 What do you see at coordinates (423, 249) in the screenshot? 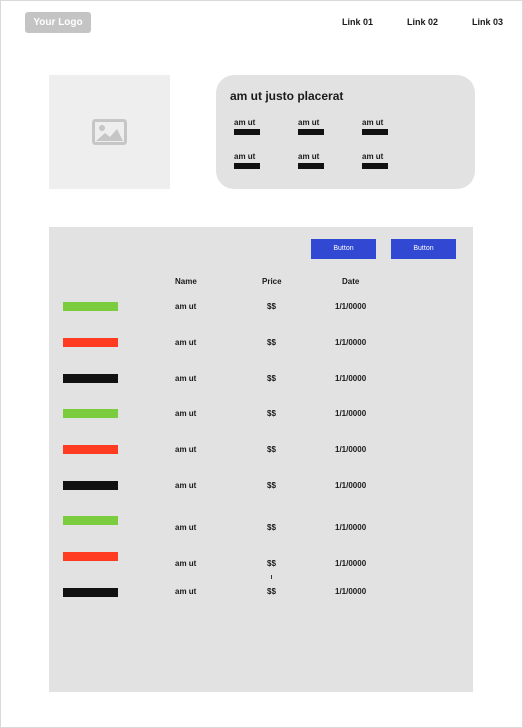
I see `action-button-2: Button` at bounding box center [423, 249].